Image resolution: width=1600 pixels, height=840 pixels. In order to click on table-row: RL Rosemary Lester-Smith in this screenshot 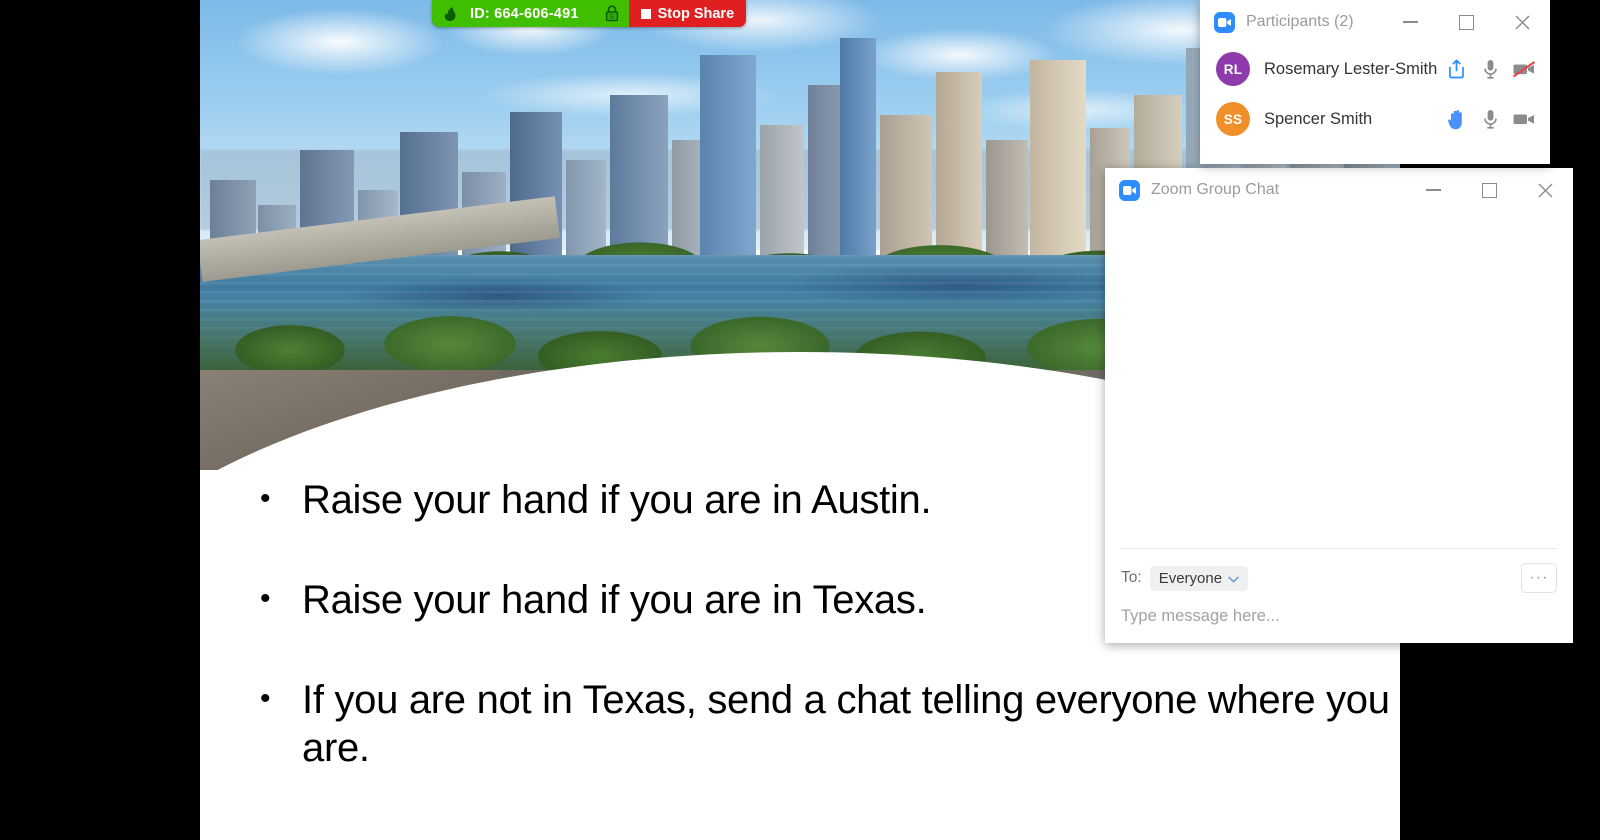, I will do `click(1375, 69)`.